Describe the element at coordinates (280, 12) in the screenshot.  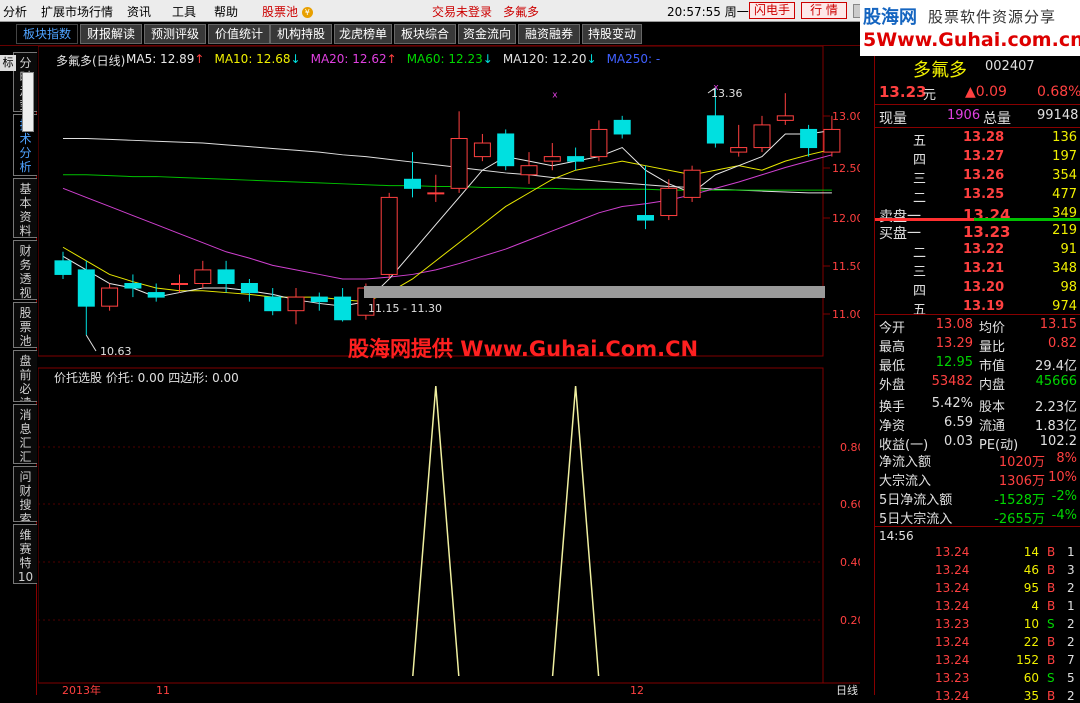
I see `stock-pool-label: 股票池` at that location.